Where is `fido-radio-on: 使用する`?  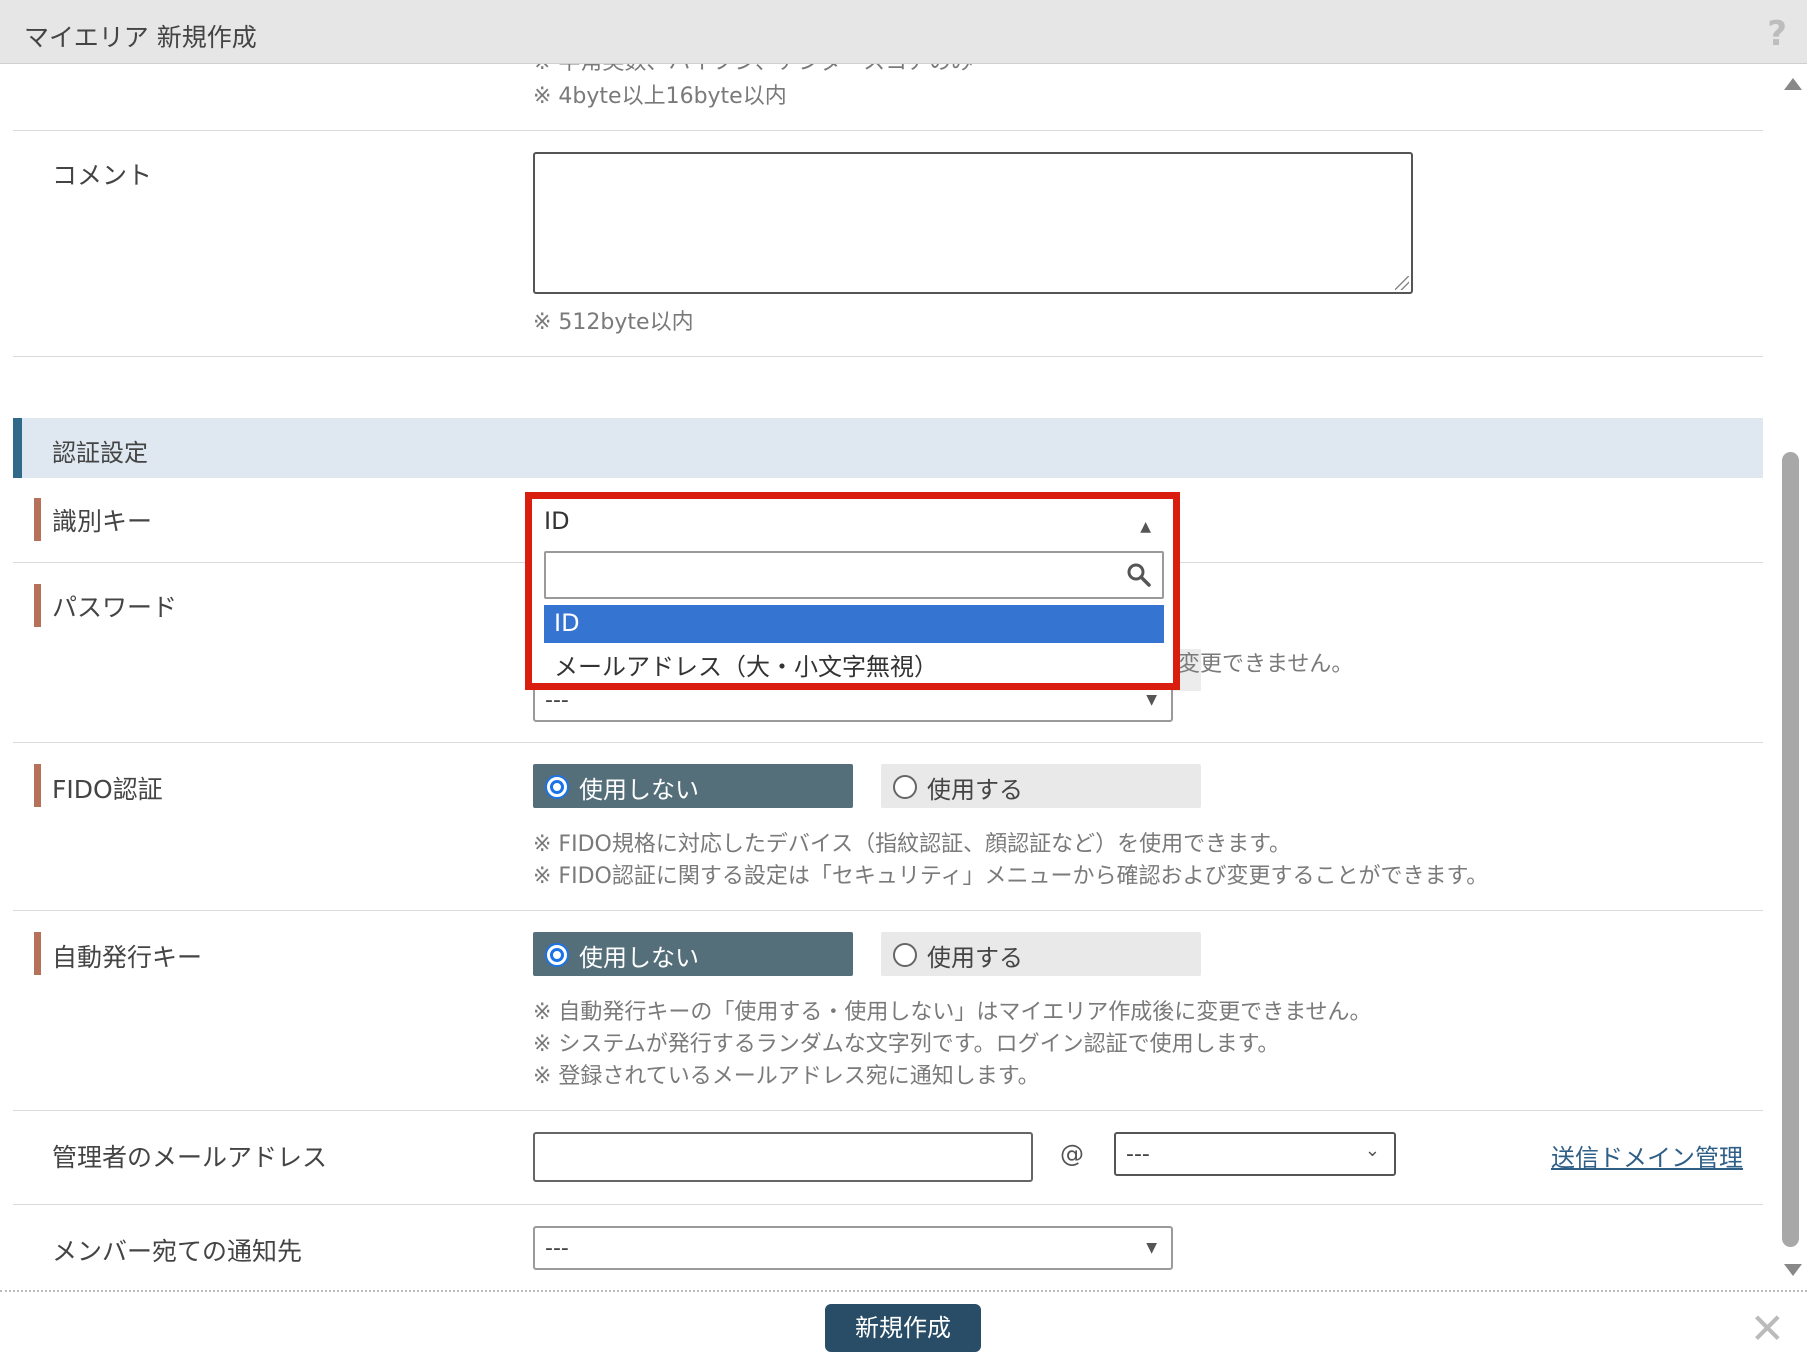 fido-radio-on: 使用する is located at coordinates (1041, 786).